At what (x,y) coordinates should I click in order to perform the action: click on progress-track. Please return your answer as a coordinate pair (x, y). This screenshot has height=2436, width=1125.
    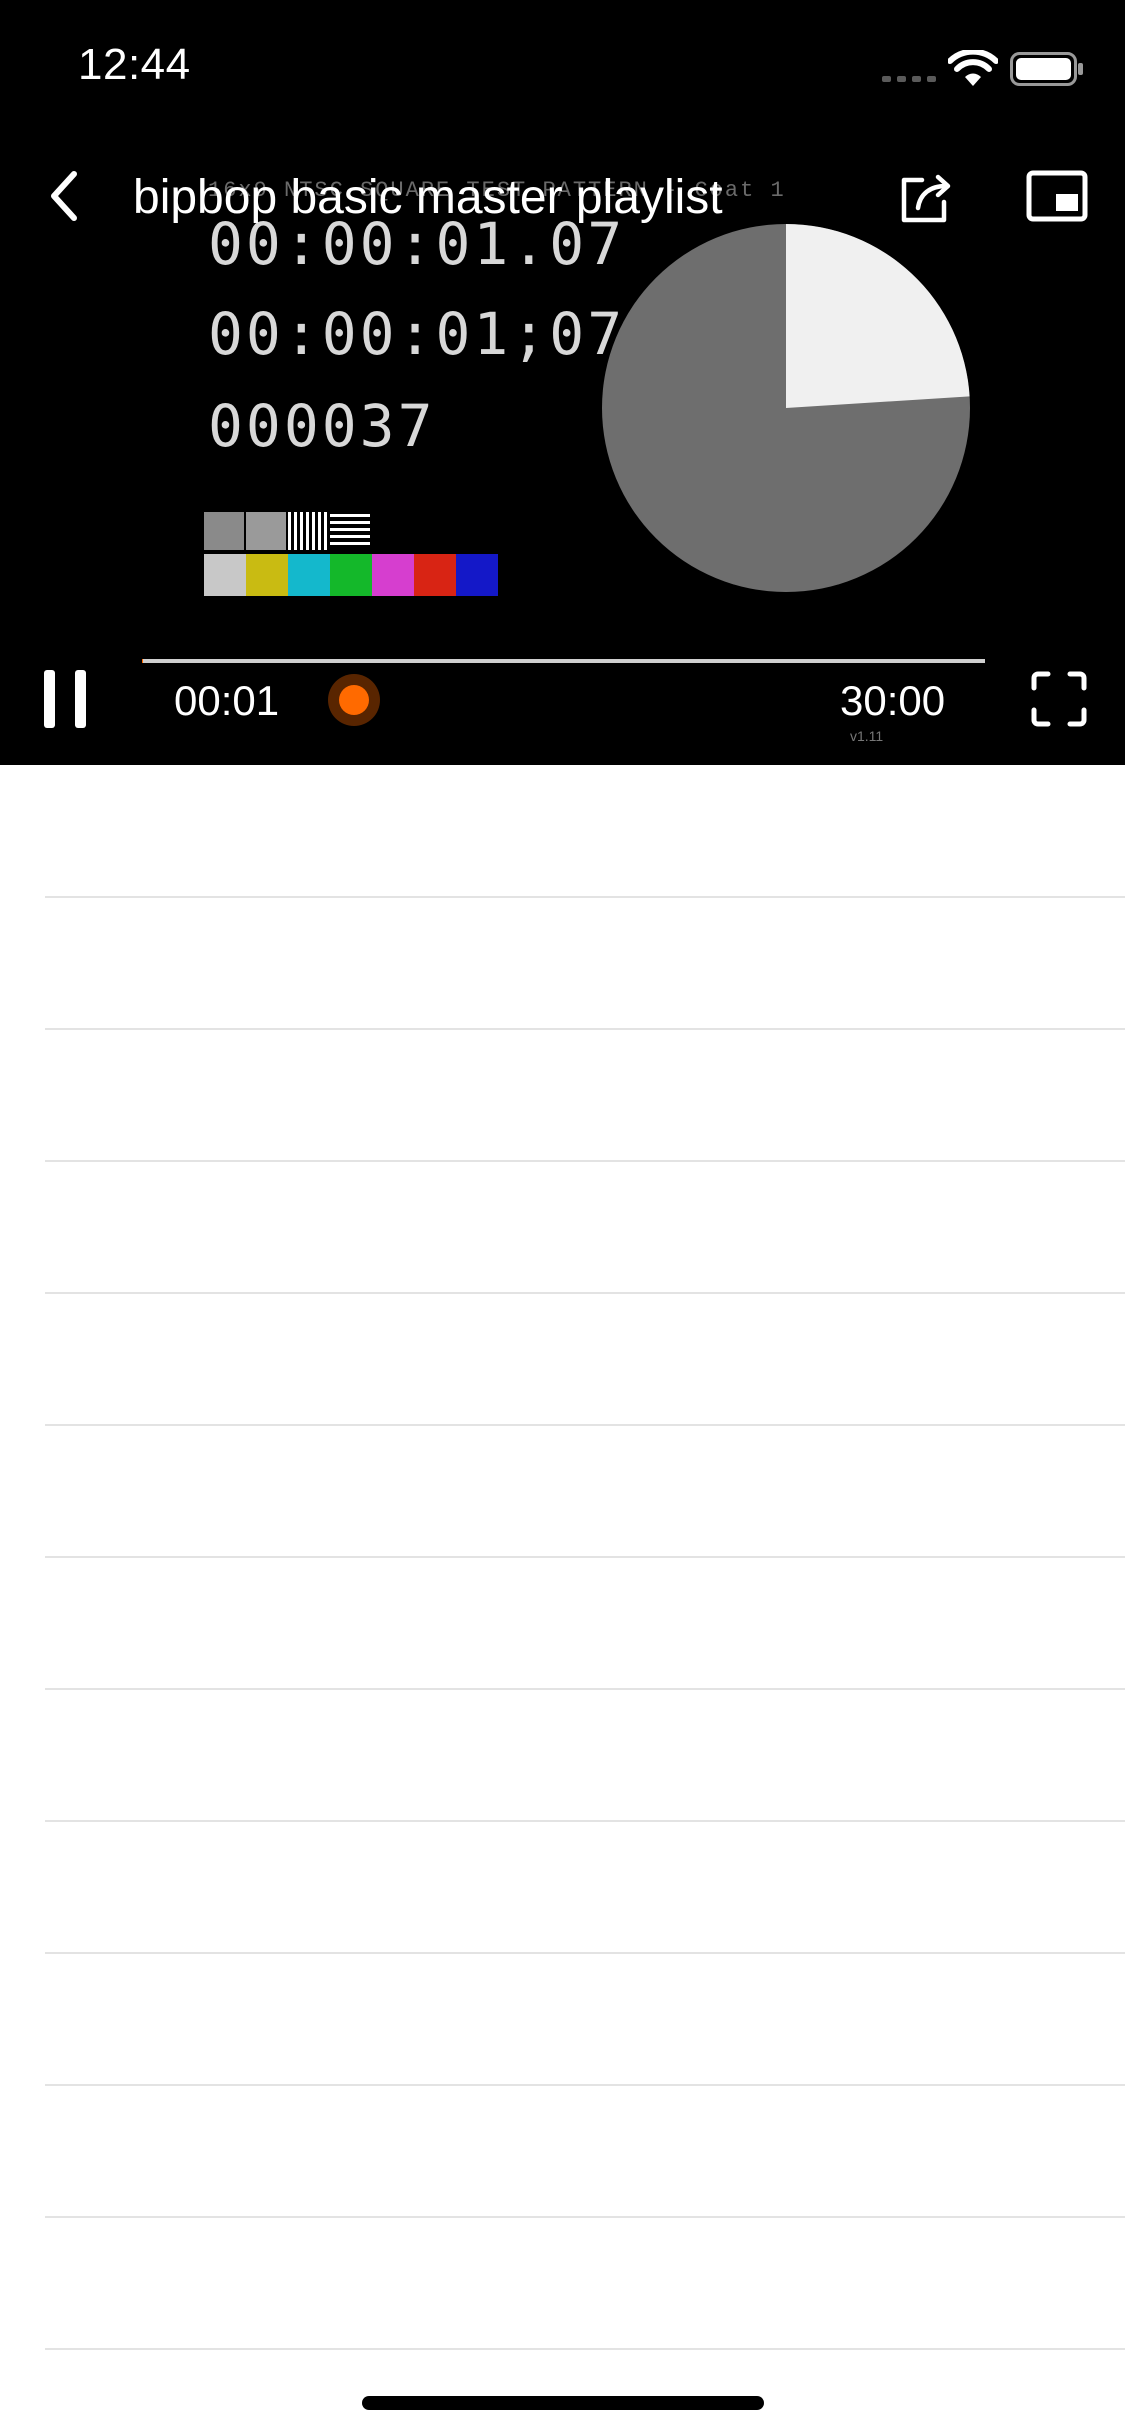
    Looking at the image, I should click on (563, 661).